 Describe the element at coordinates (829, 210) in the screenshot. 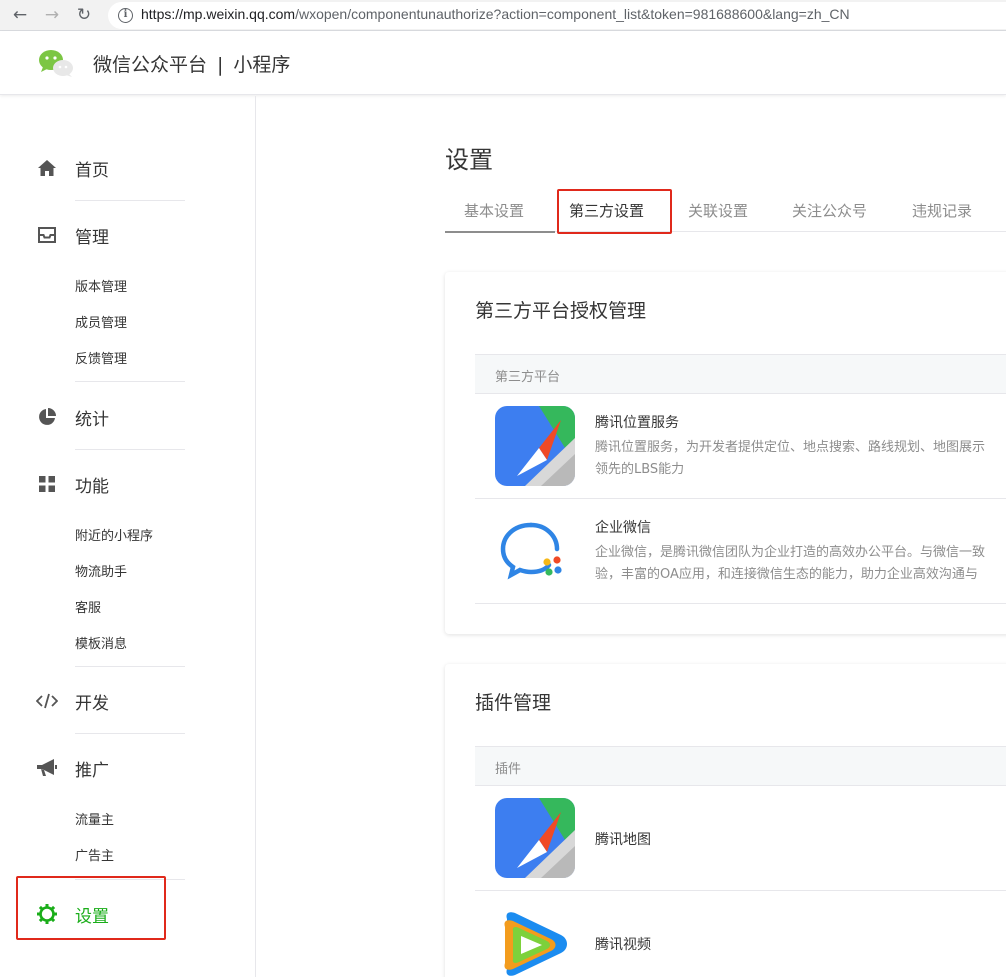

I see `tab-follow-official-account: 关注公众号` at that location.